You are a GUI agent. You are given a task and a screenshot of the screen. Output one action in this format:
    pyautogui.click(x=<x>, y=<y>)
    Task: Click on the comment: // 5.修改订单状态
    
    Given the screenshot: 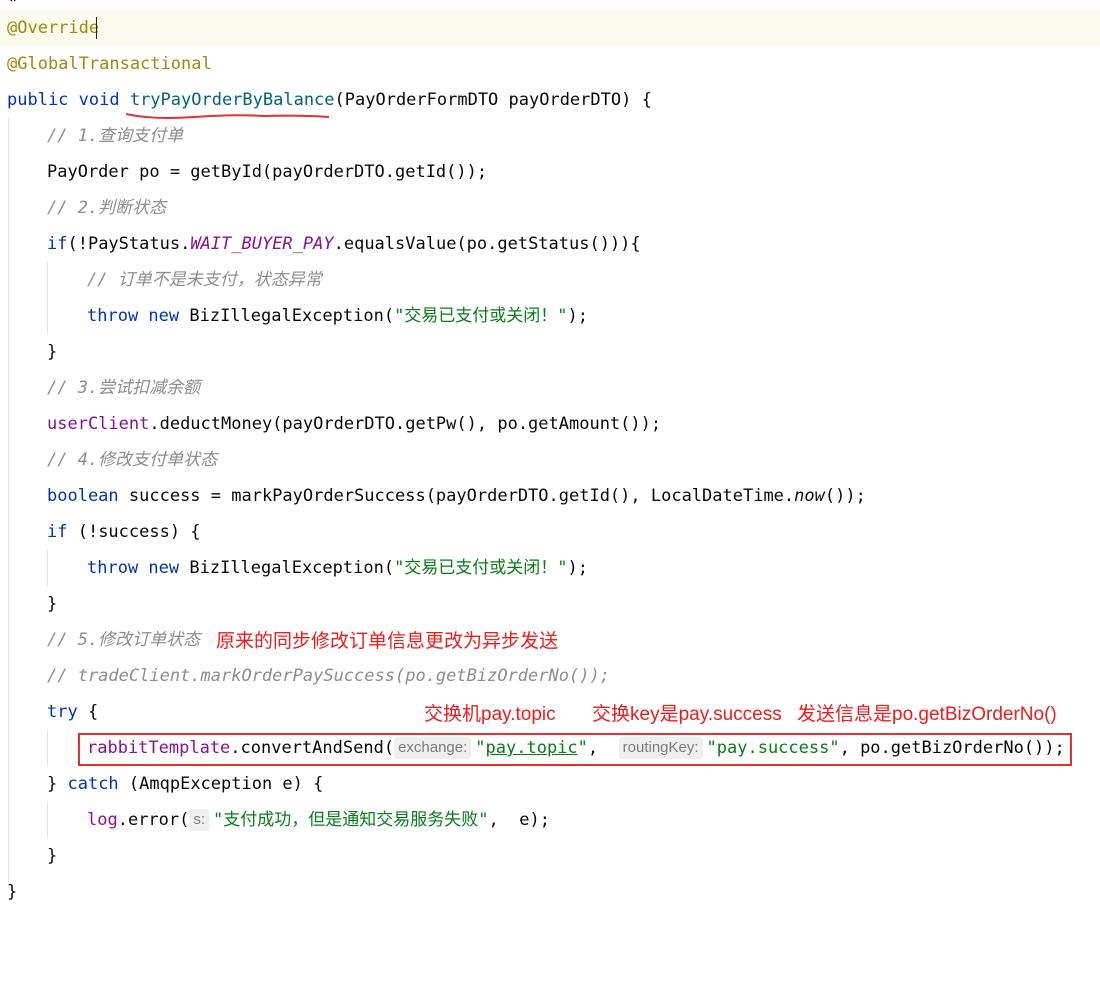 What is the action you would take?
    pyautogui.click(x=124, y=640)
    